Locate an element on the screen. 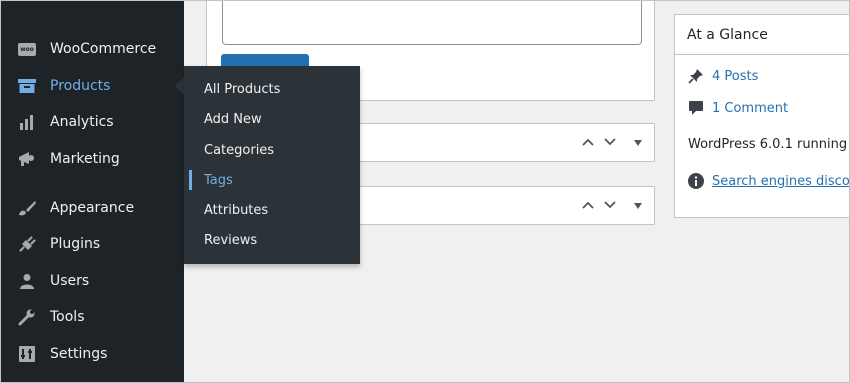 The height and width of the screenshot is (383, 850). submenu-item-categories: Categories is located at coordinates (272, 150).